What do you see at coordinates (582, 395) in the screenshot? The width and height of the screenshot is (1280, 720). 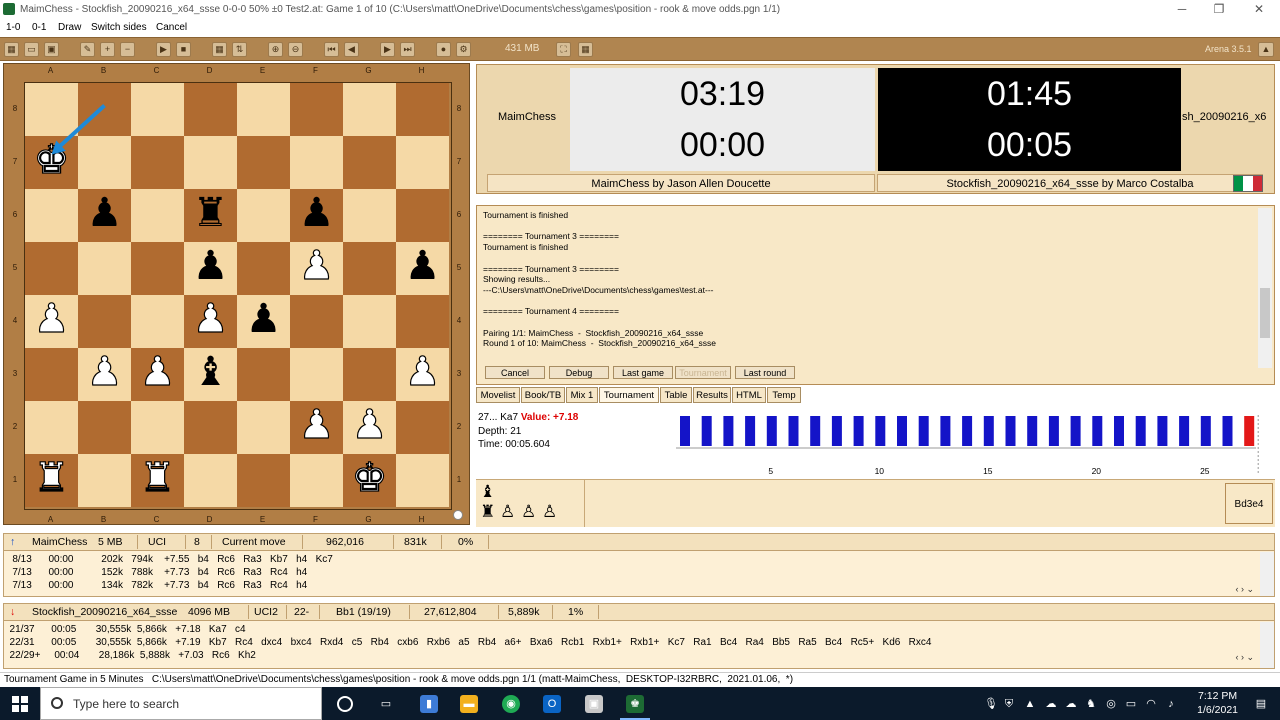 I see `tab-mix-1: Mix 1` at bounding box center [582, 395].